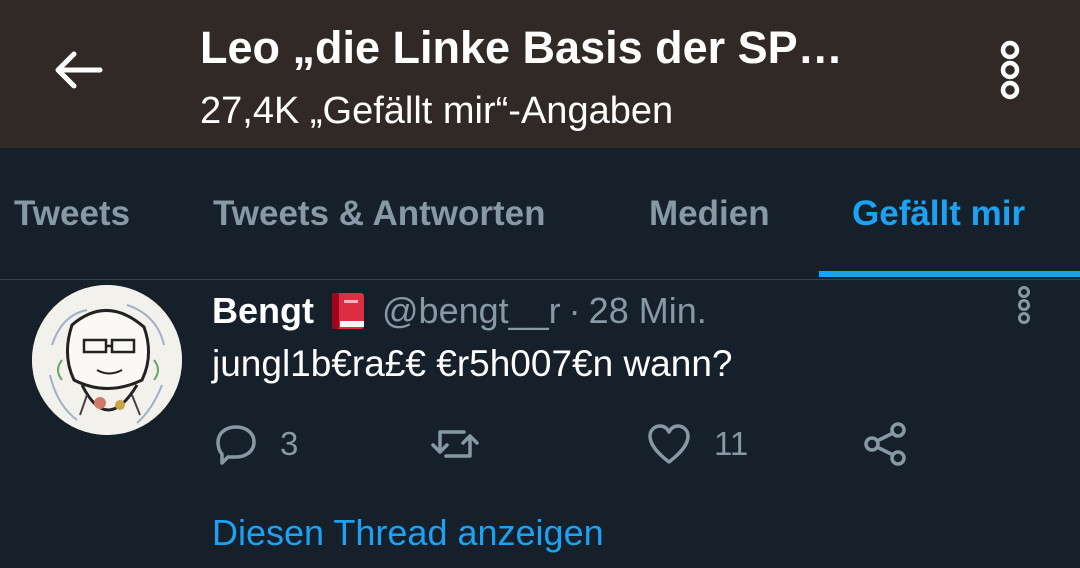 The height and width of the screenshot is (568, 1080). What do you see at coordinates (697, 444) in the screenshot?
I see `like-button: 11` at bounding box center [697, 444].